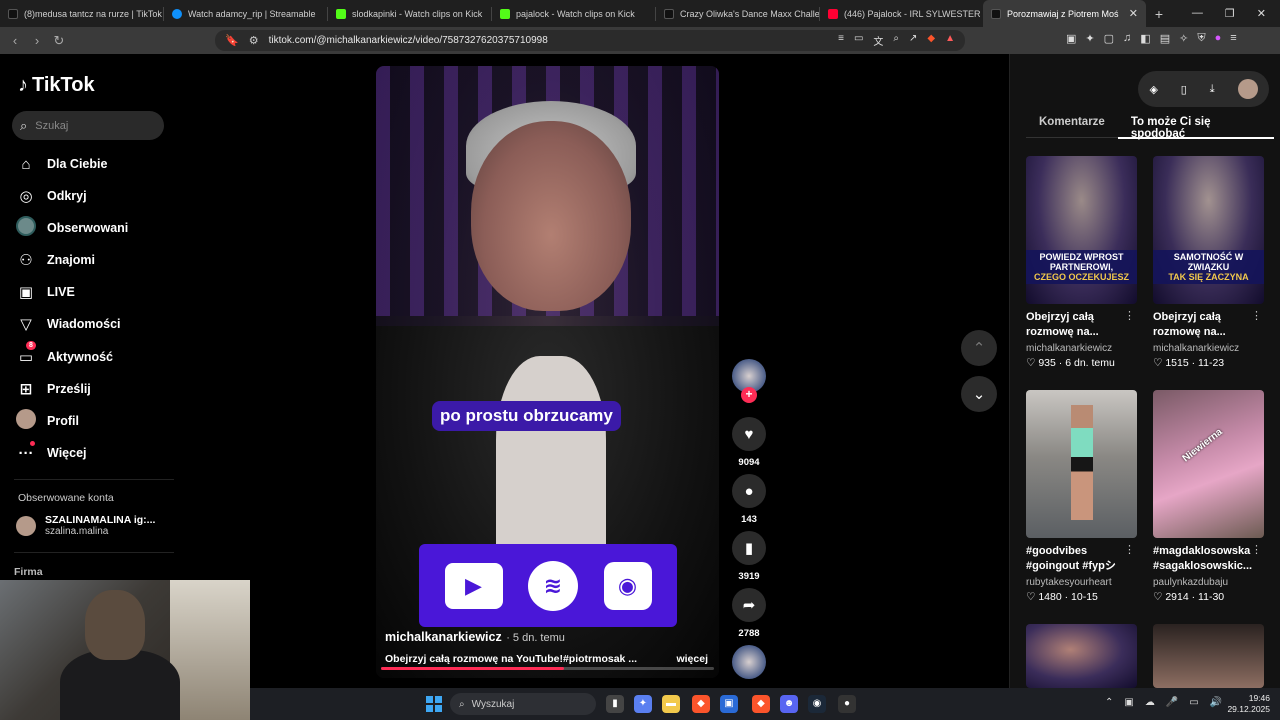 This screenshot has height=720, width=1280. What do you see at coordinates (1247, 89) in the screenshot?
I see `user-avatar` at bounding box center [1247, 89].